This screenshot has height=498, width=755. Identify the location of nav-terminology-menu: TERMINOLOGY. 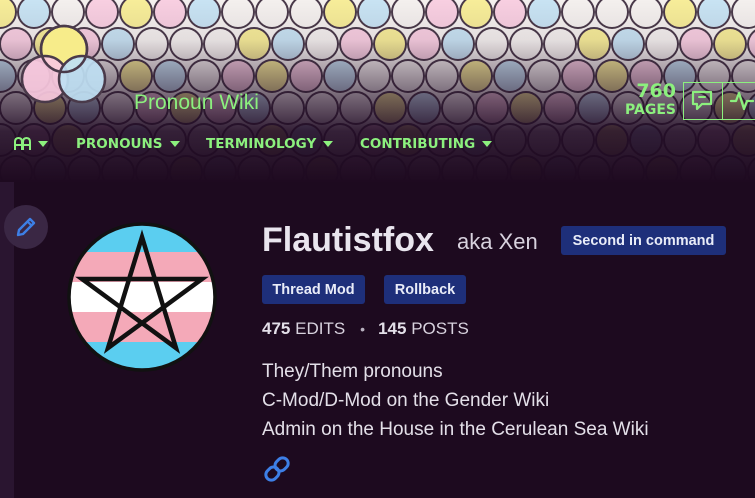
(283, 144).